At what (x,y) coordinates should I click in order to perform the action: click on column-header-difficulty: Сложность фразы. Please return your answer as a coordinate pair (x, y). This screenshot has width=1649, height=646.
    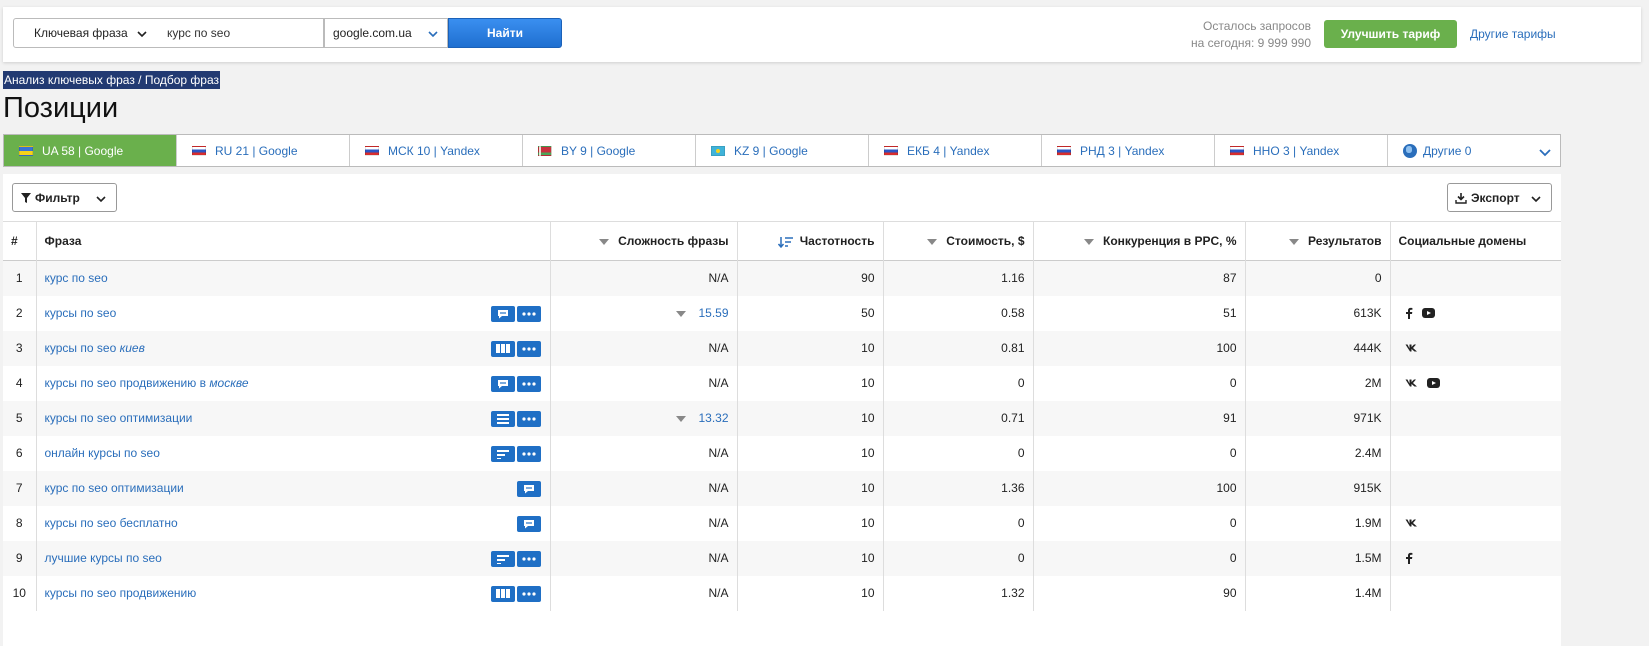
    Looking at the image, I should click on (644, 241).